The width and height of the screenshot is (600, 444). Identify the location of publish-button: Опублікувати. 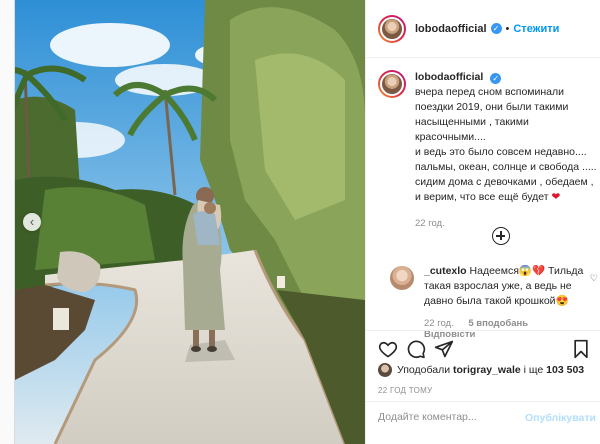
(560, 418).